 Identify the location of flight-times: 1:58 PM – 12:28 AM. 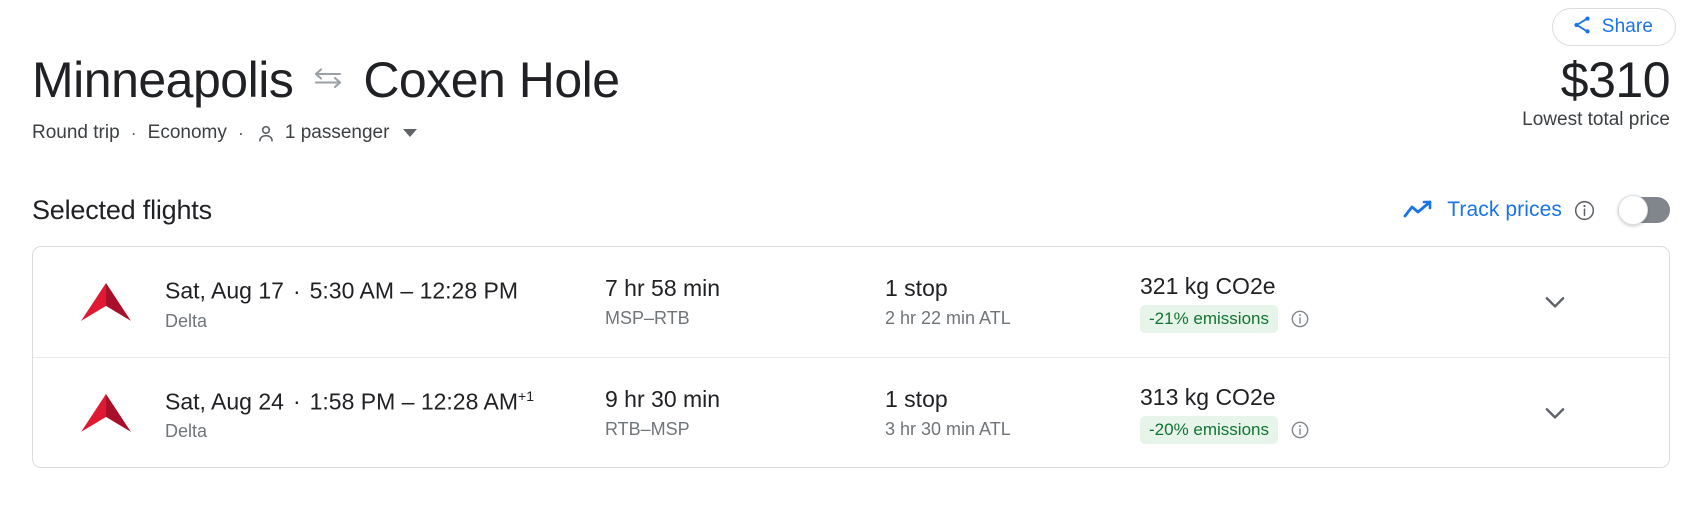
(414, 401).